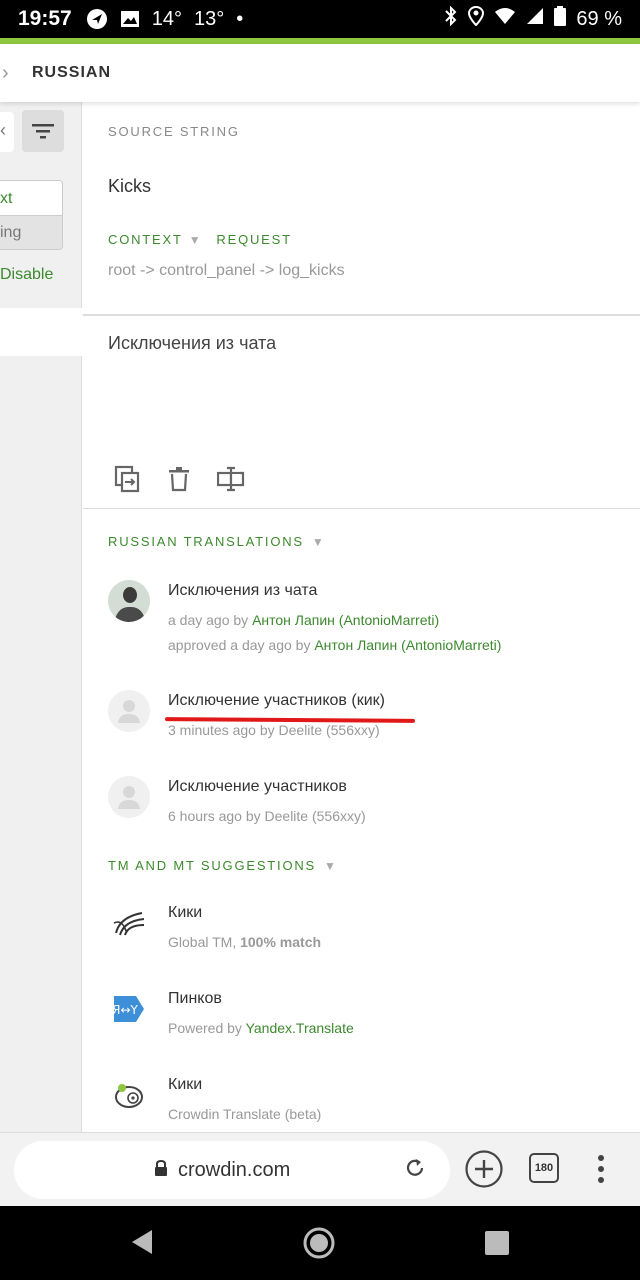  I want to click on suggestion-meta: Global TM, 100% match, so click(244, 942).